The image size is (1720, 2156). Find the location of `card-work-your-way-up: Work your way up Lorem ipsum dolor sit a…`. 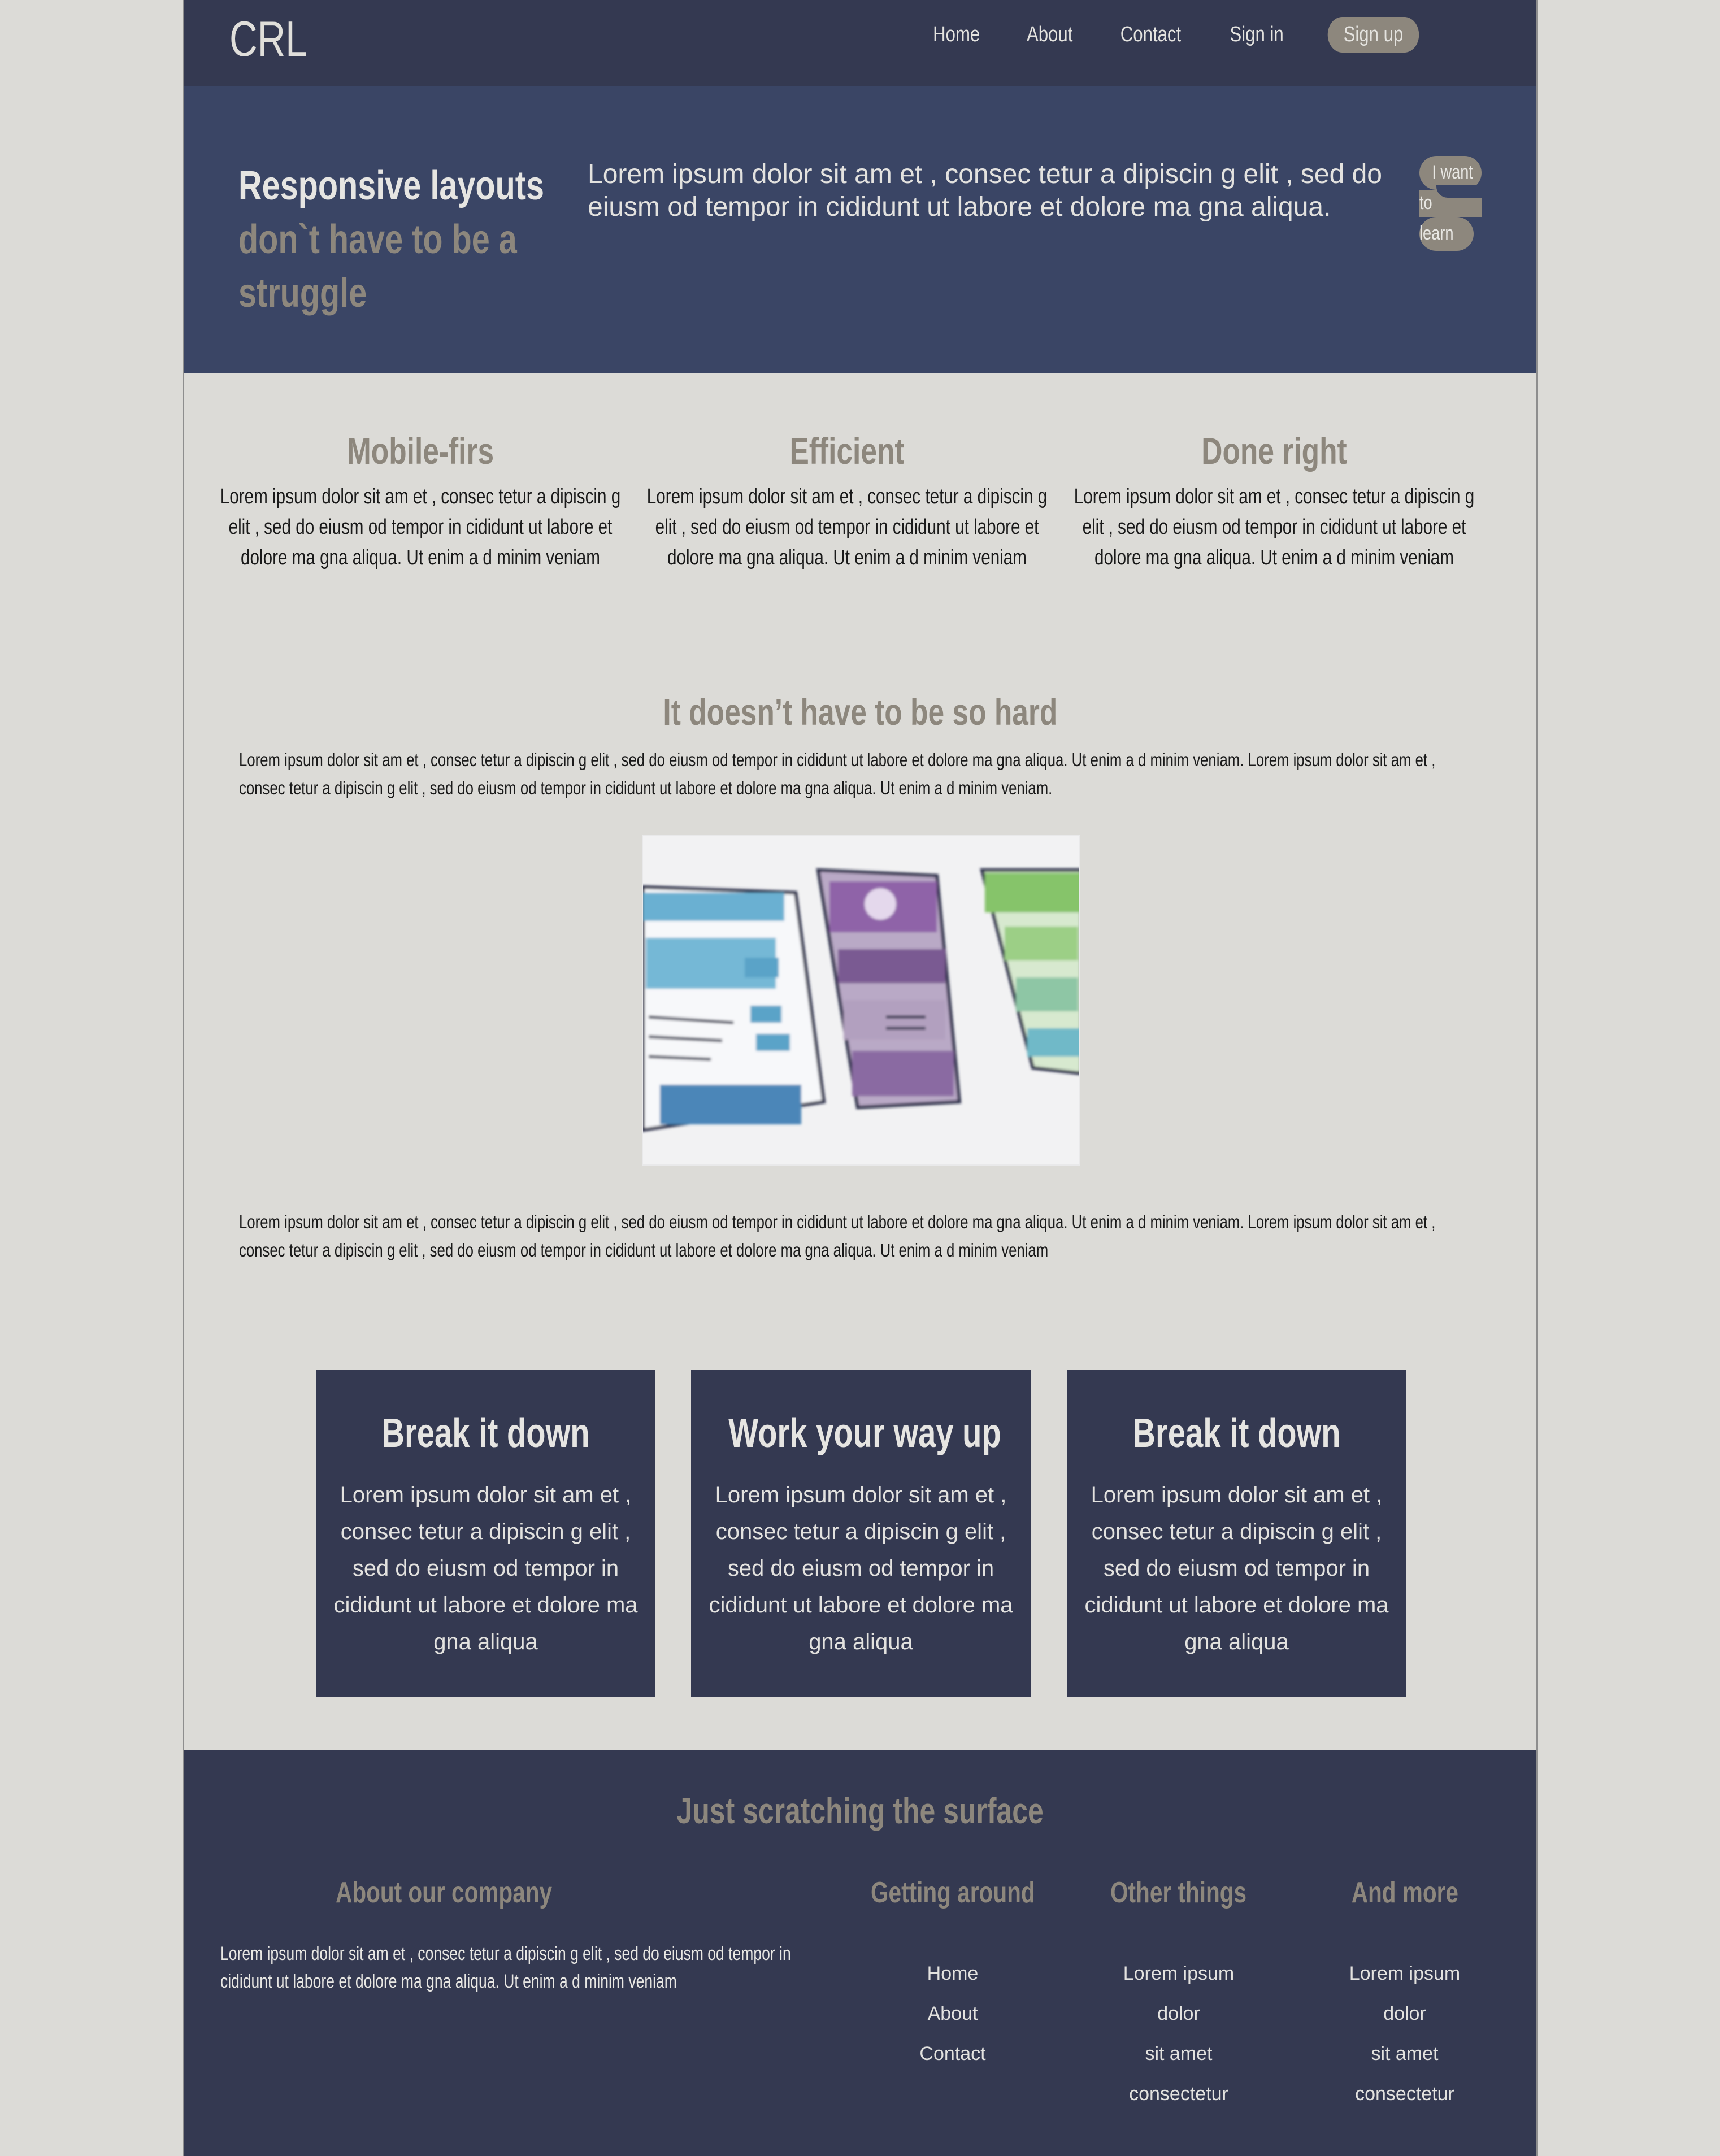

card-work-your-way-up: Work your way up Lorem ipsum dolor sit a… is located at coordinates (861, 1534).